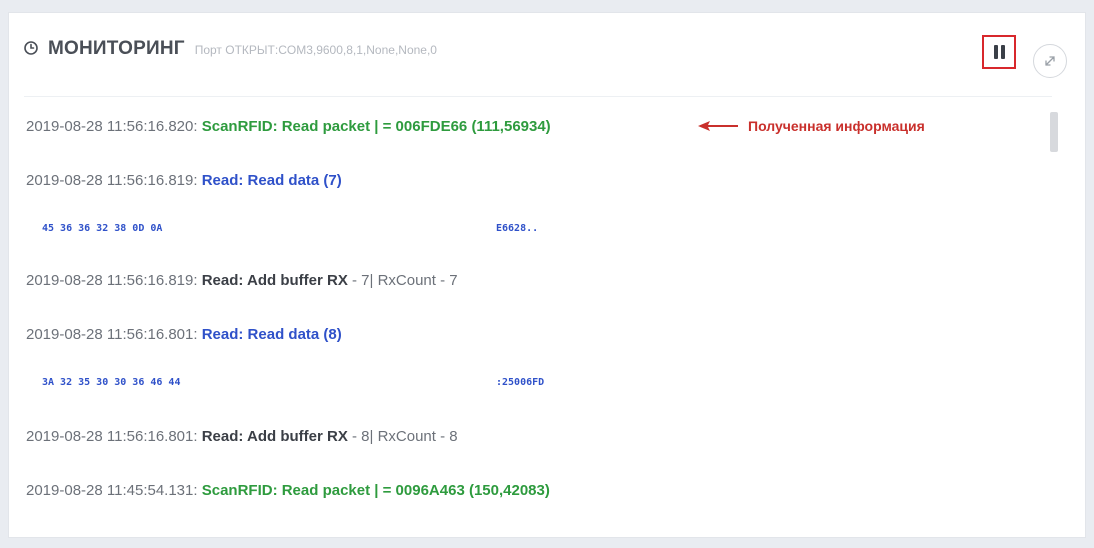  What do you see at coordinates (116, 48) in the screenshot?
I see `panel-title: МОНИТОРИНГ` at bounding box center [116, 48].